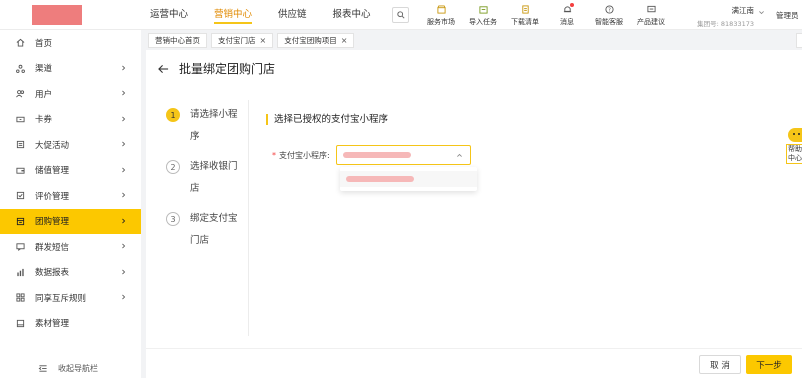 This screenshot has height=378, width=802. I want to click on collapse-nav-button: 收起导航栏, so click(68, 368).